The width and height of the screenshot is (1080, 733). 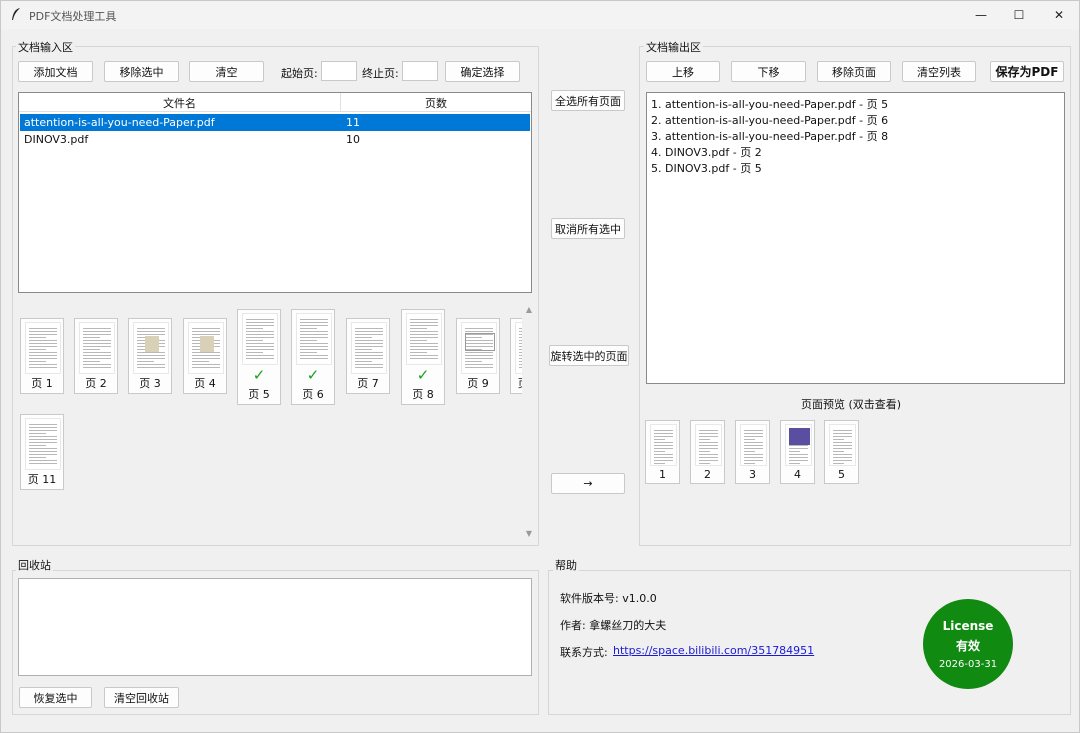 What do you see at coordinates (588, 483) in the screenshot?
I see `transfer-arrow-button: →` at bounding box center [588, 483].